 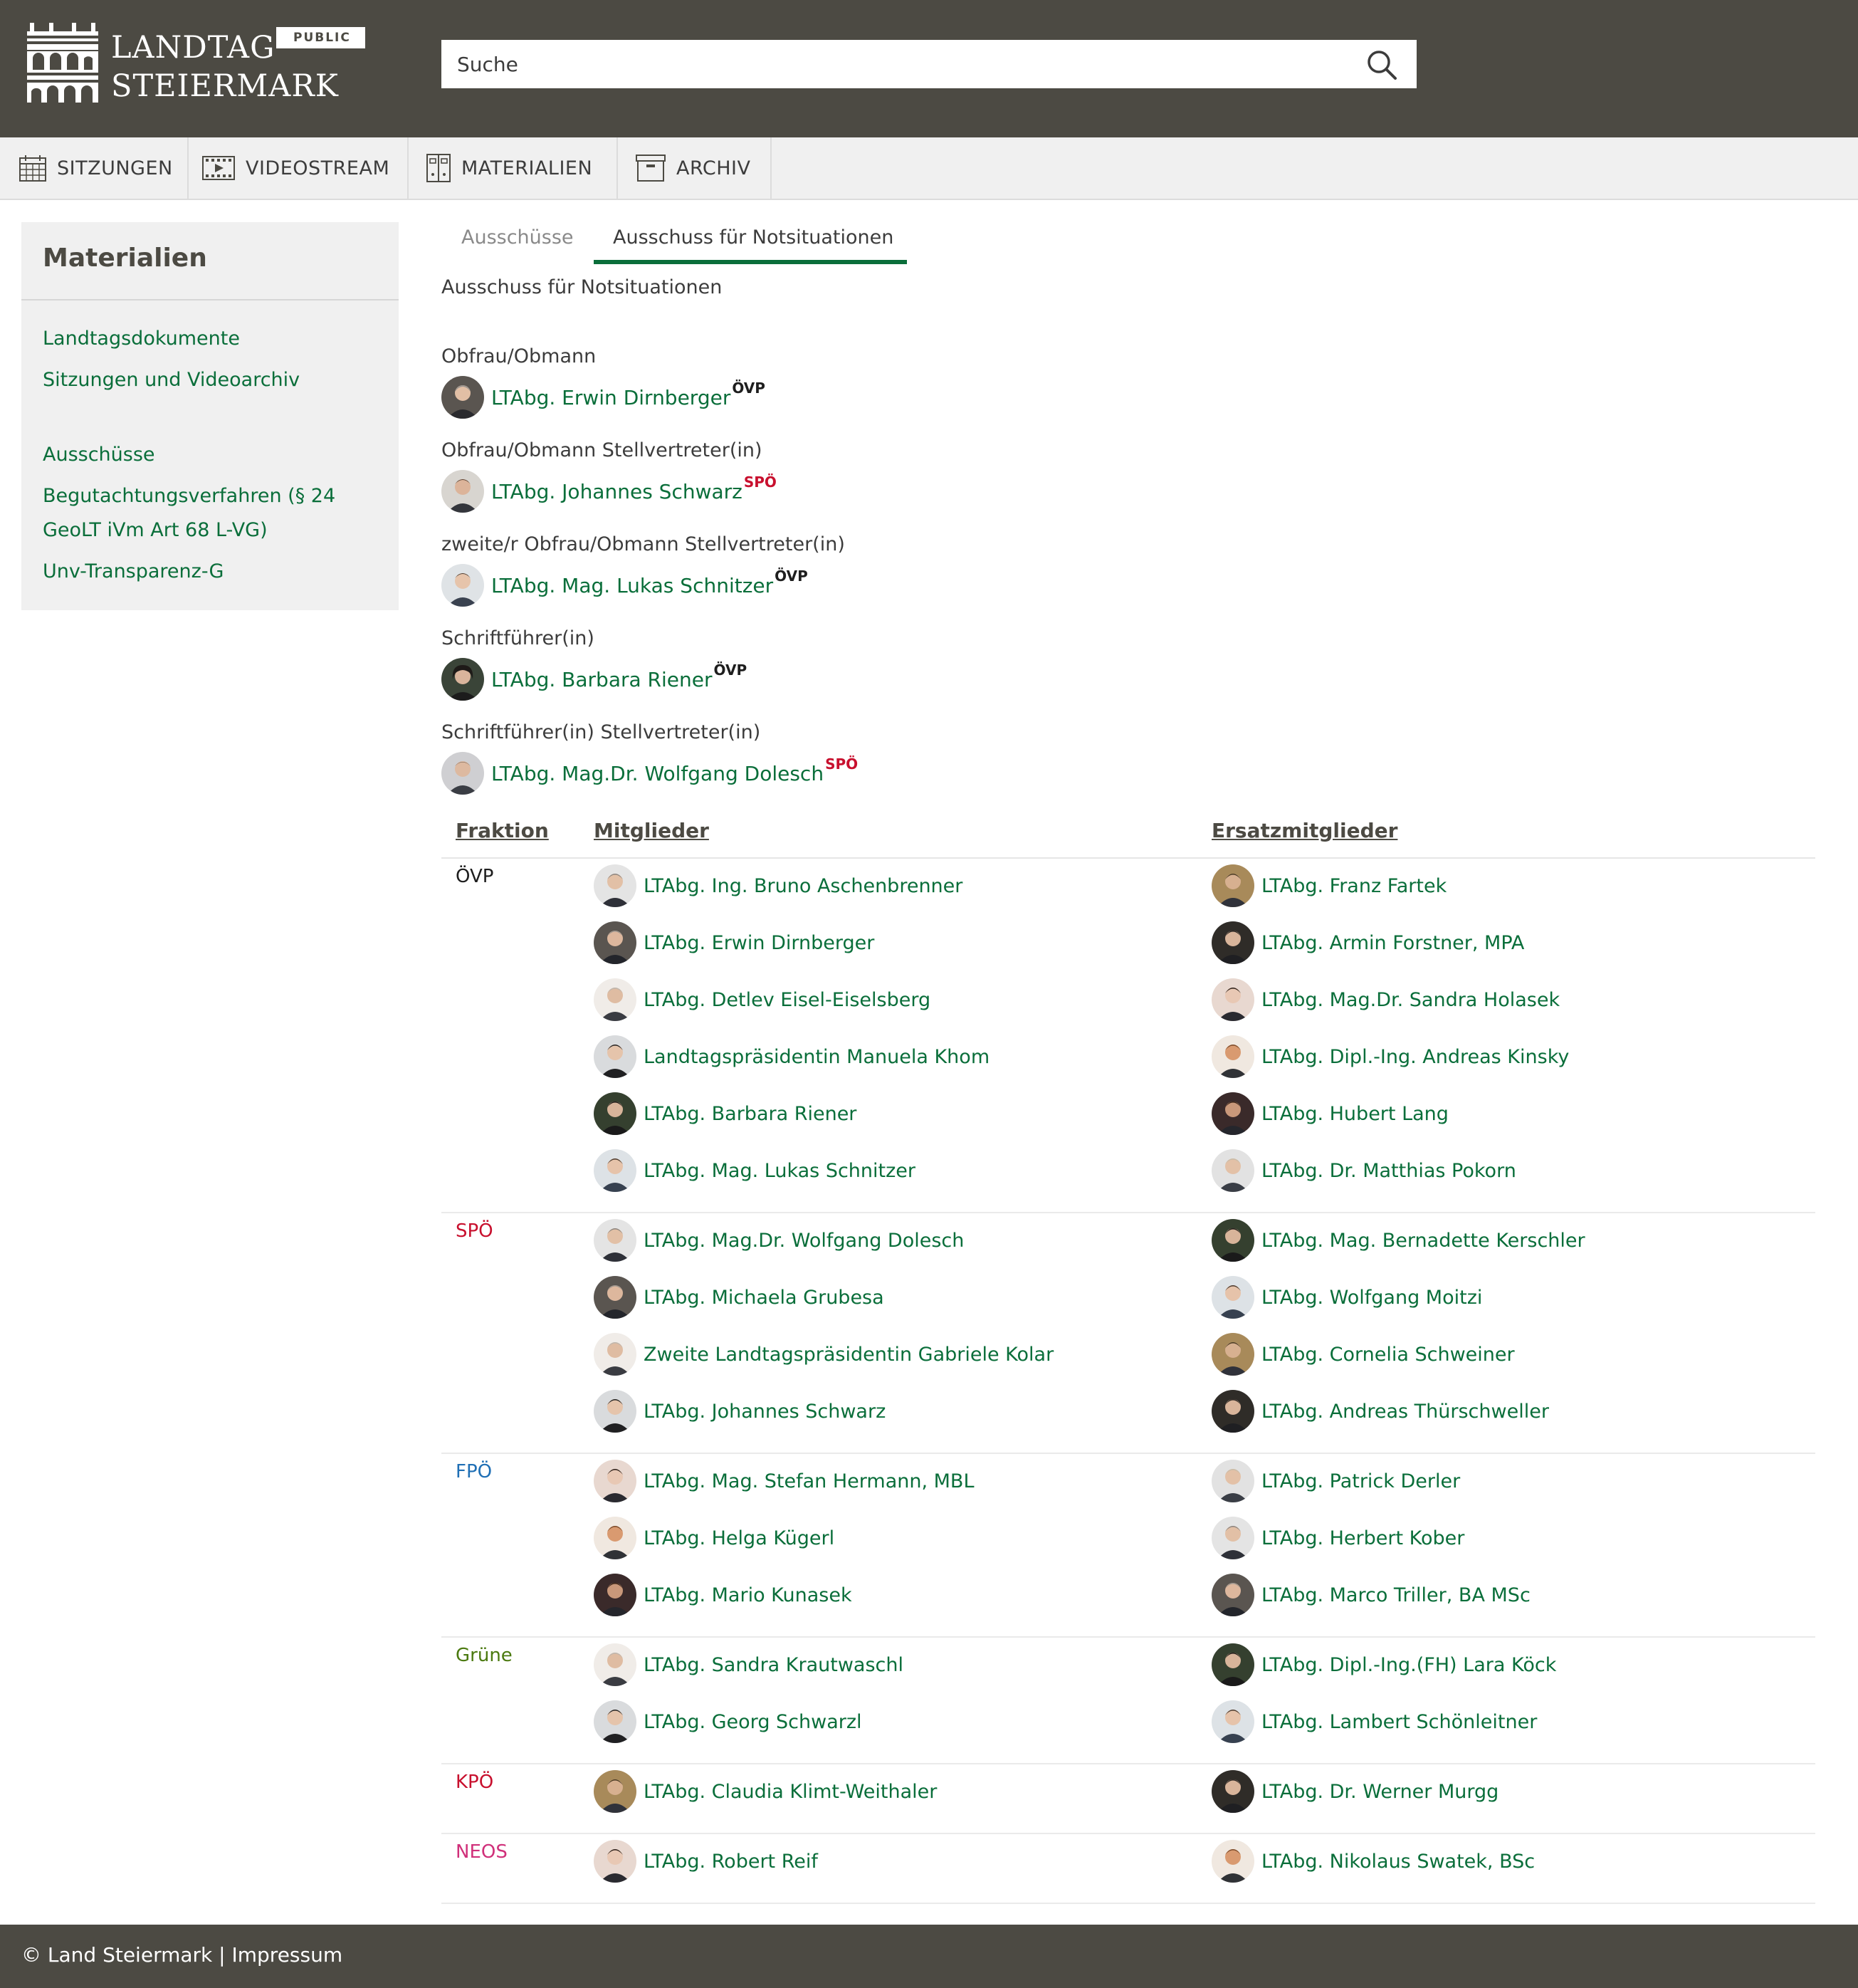 I want to click on person-link: LTAbg. Mag. Lukas Schnitzer, so click(x=779, y=1171).